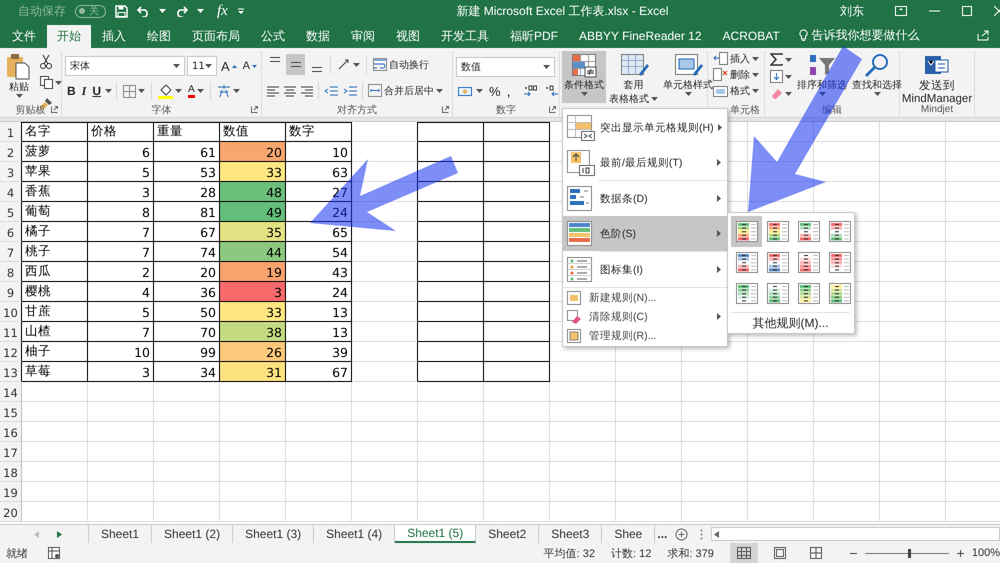  What do you see at coordinates (744, 553) in the screenshot?
I see `view-button` at bounding box center [744, 553].